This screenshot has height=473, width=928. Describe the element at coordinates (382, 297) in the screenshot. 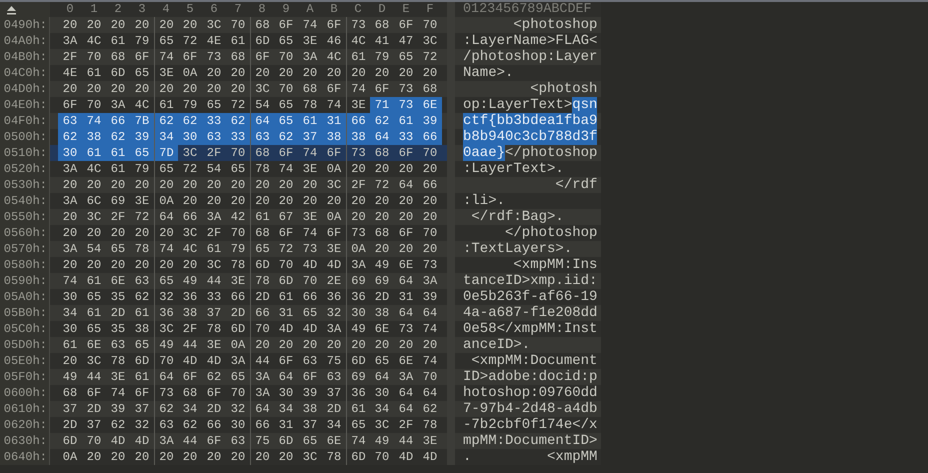

I see `hex-byte: 2D` at that location.